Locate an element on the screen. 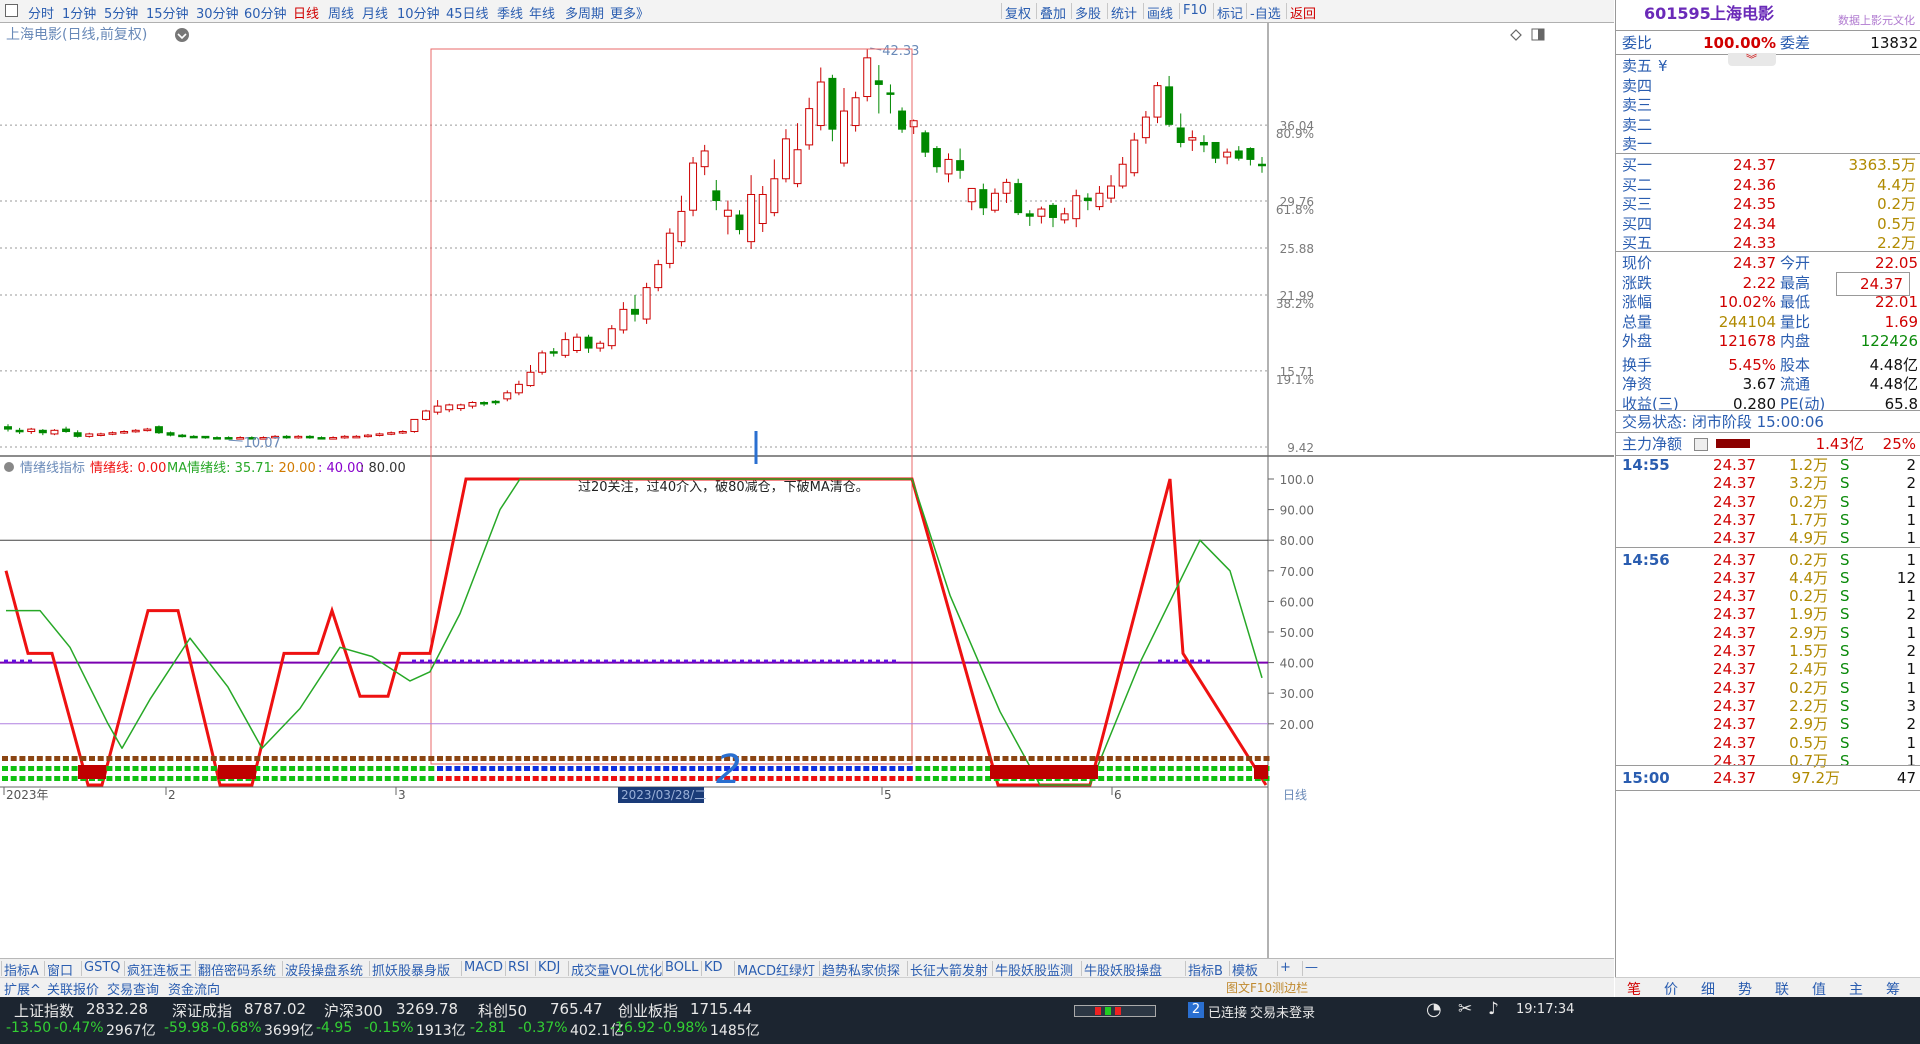  tick-volume: 2.2万 is located at coordinates (1808, 705).